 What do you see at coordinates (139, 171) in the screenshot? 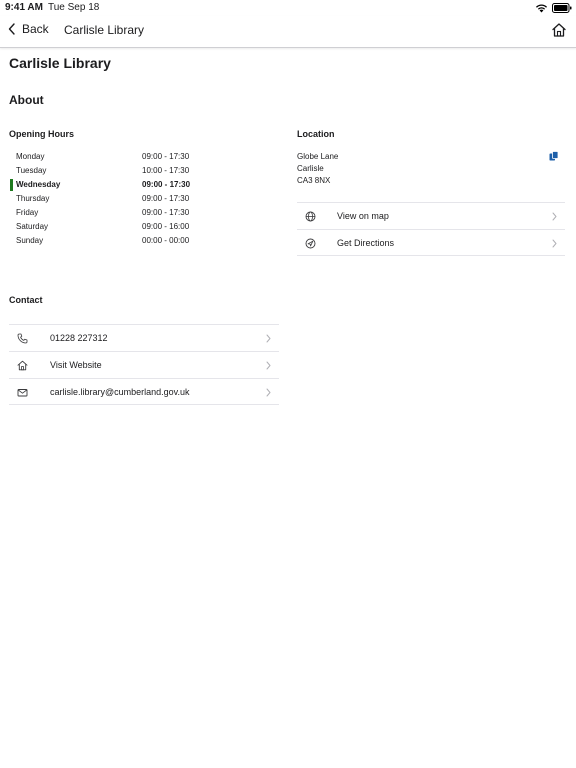
I see `hours-row: Tuesday 10:00 - 17:30` at bounding box center [139, 171].